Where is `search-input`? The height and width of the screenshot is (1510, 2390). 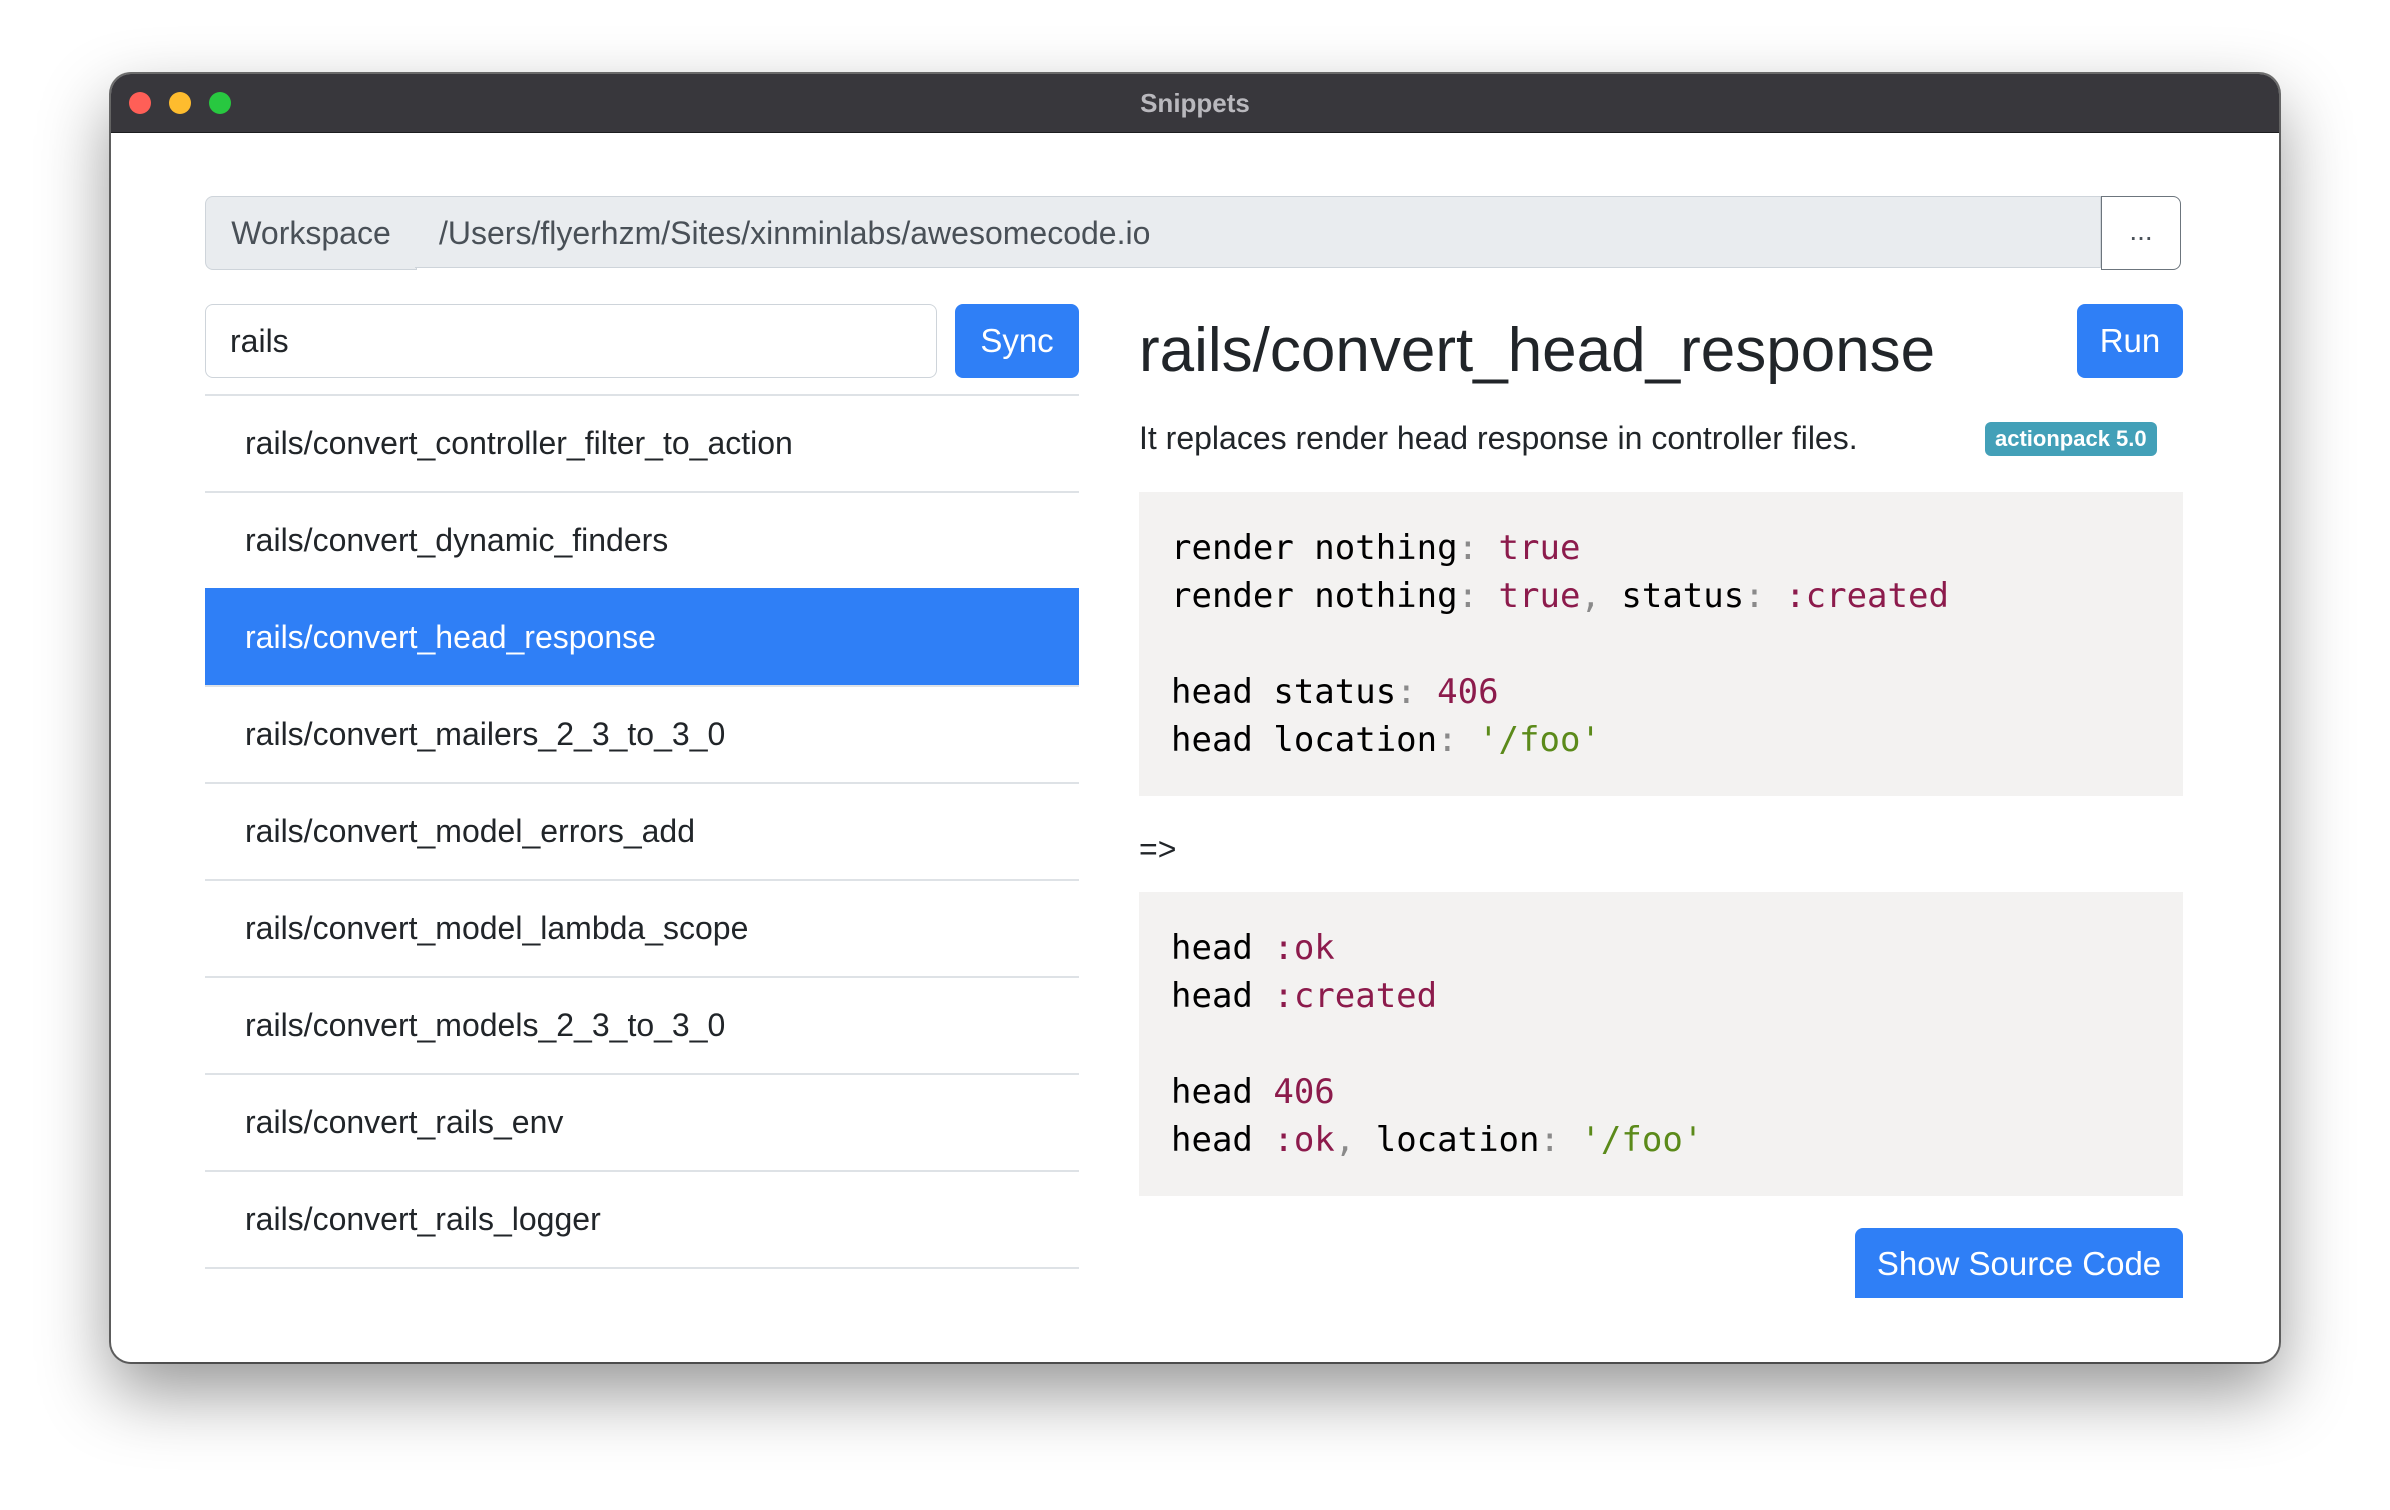
search-input is located at coordinates (571, 341).